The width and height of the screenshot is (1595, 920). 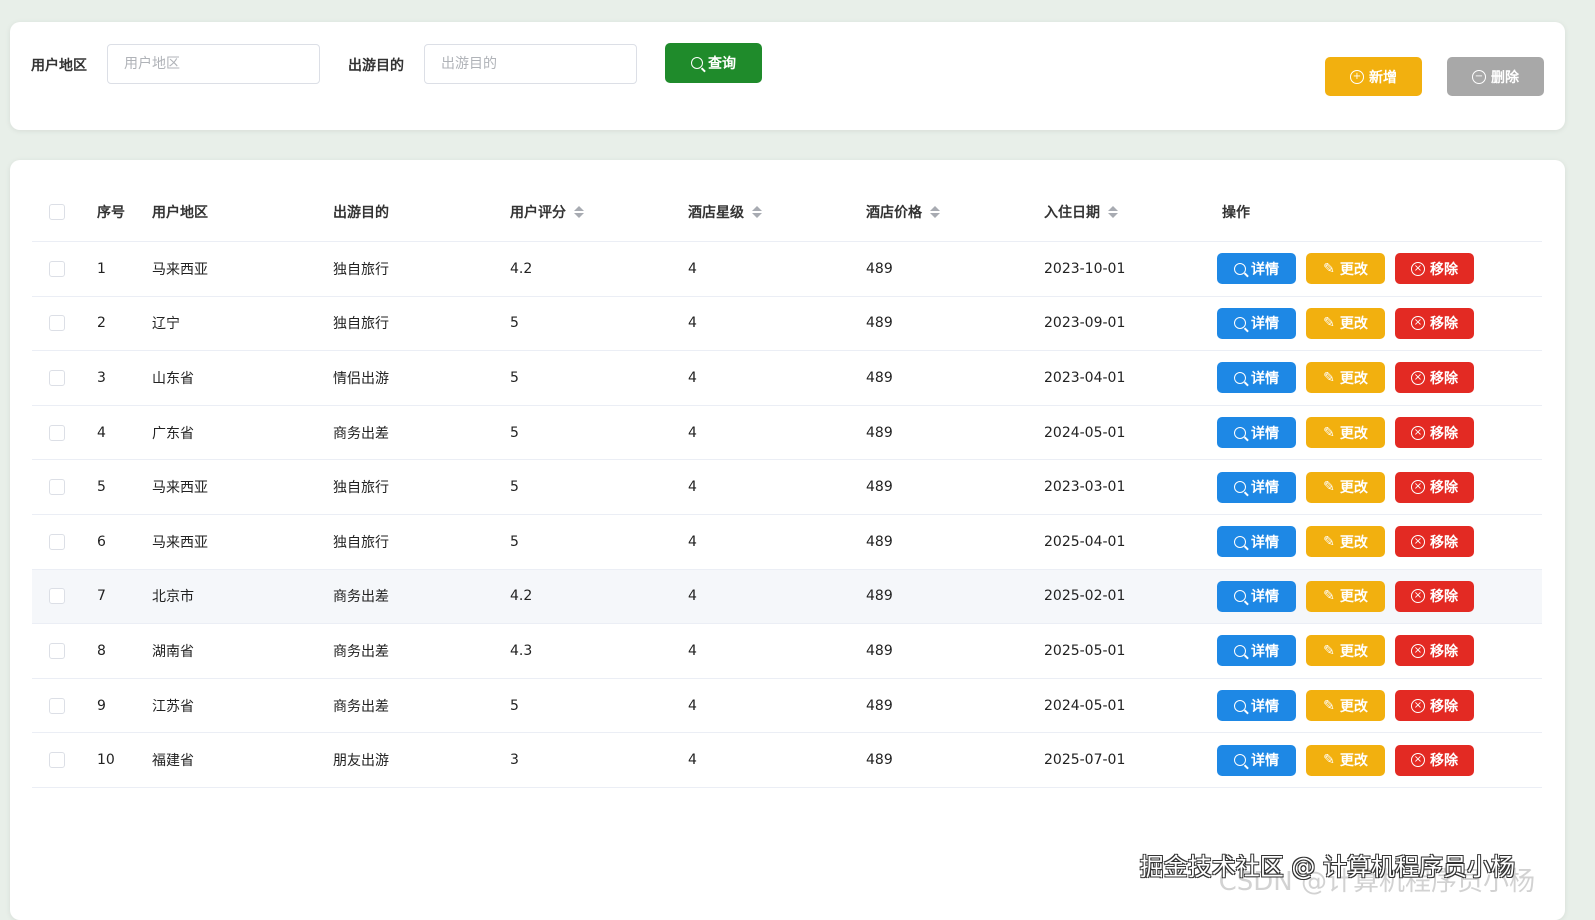 What do you see at coordinates (1495, 76) in the screenshot?
I see `delete-button: − 删除` at bounding box center [1495, 76].